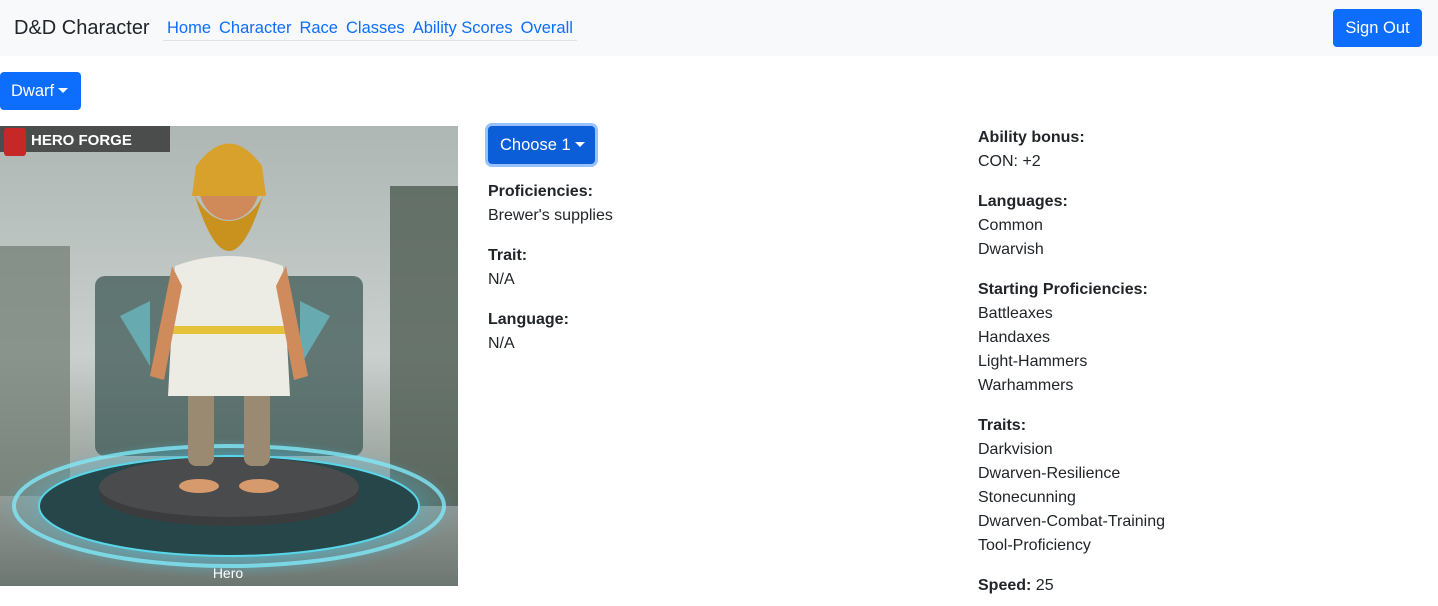 This screenshot has width=1438, height=606. Describe the element at coordinates (535, 145) in the screenshot. I see `choose-option-label: Choose 1` at that location.